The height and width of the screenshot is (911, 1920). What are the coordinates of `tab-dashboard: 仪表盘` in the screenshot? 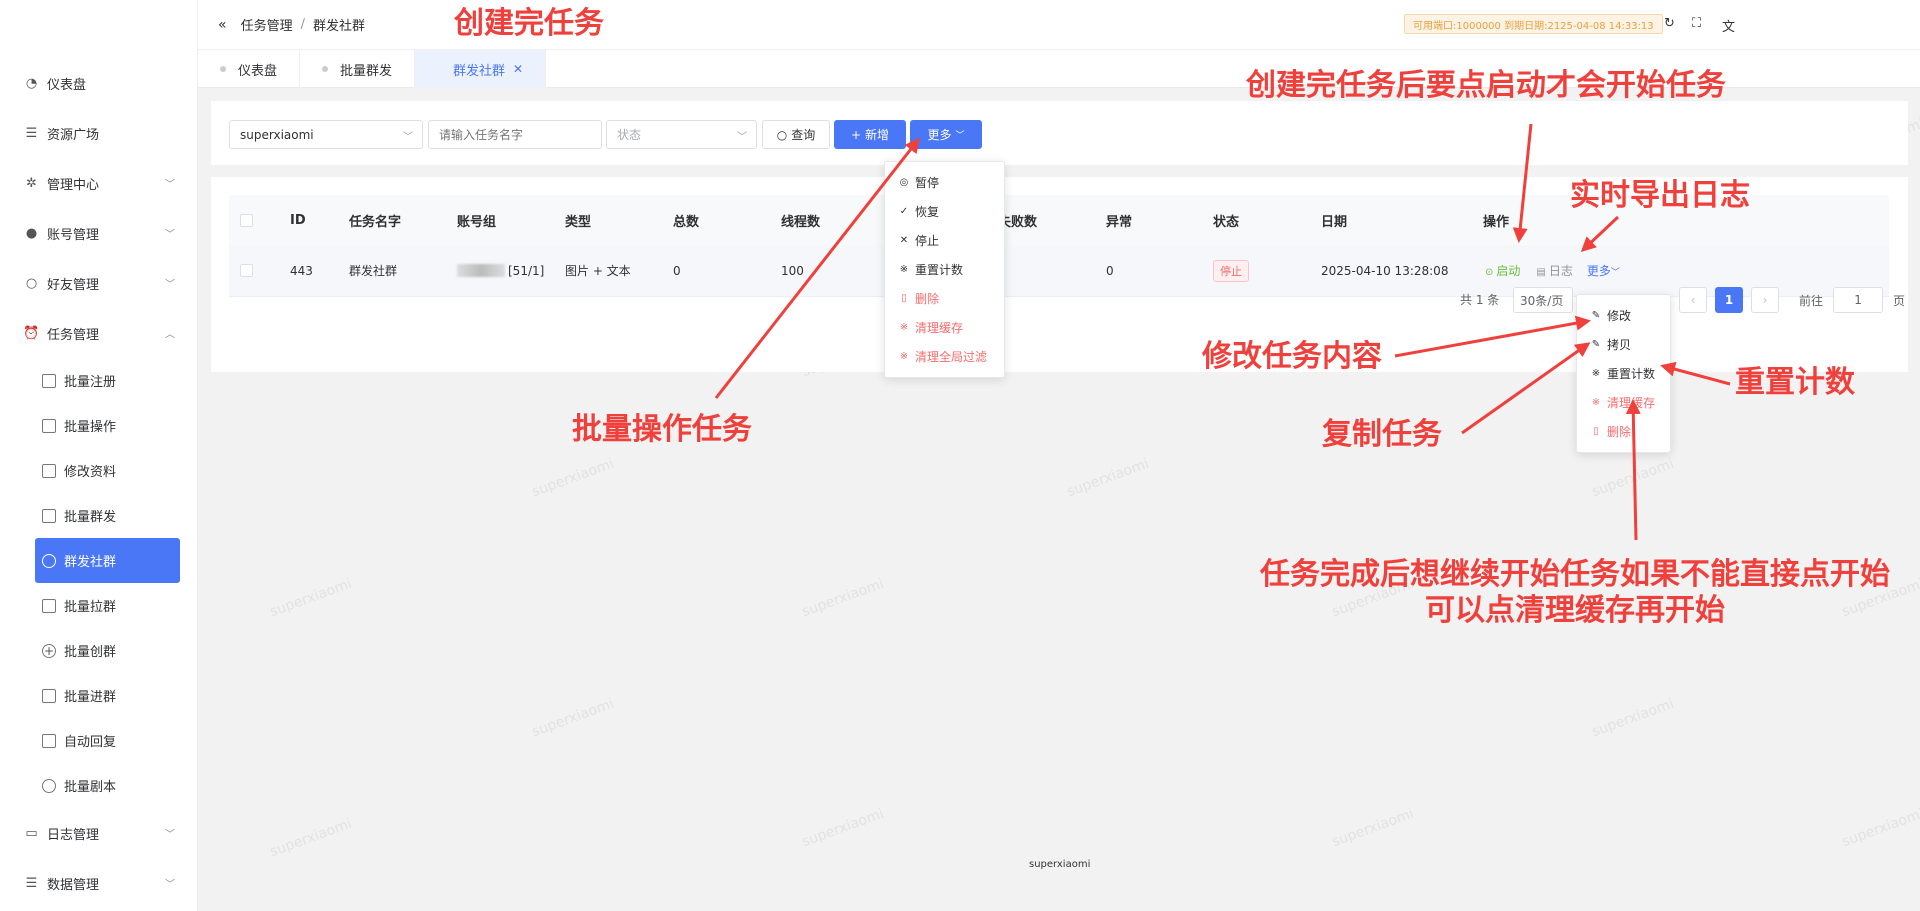 It's located at (249, 69).